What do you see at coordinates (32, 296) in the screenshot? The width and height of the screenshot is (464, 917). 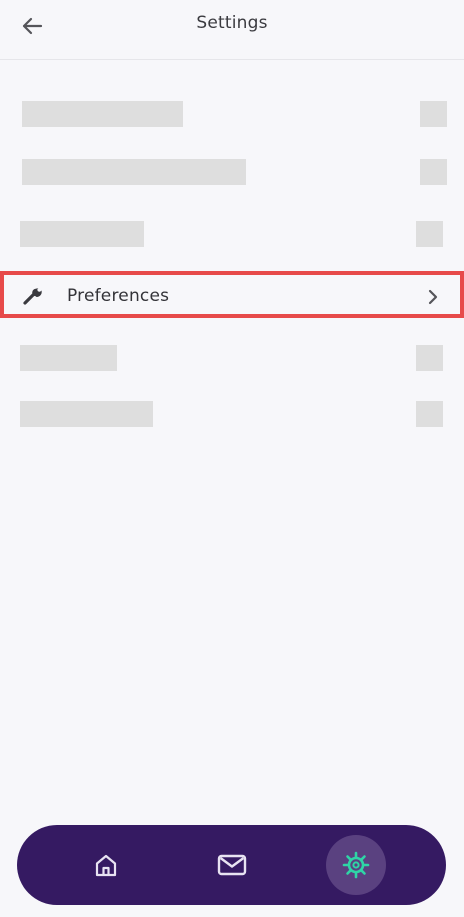 I see `wrench-icon` at bounding box center [32, 296].